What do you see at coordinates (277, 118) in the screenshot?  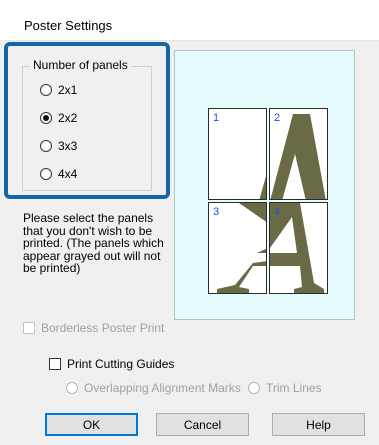 I see `panel-number-2: 2` at bounding box center [277, 118].